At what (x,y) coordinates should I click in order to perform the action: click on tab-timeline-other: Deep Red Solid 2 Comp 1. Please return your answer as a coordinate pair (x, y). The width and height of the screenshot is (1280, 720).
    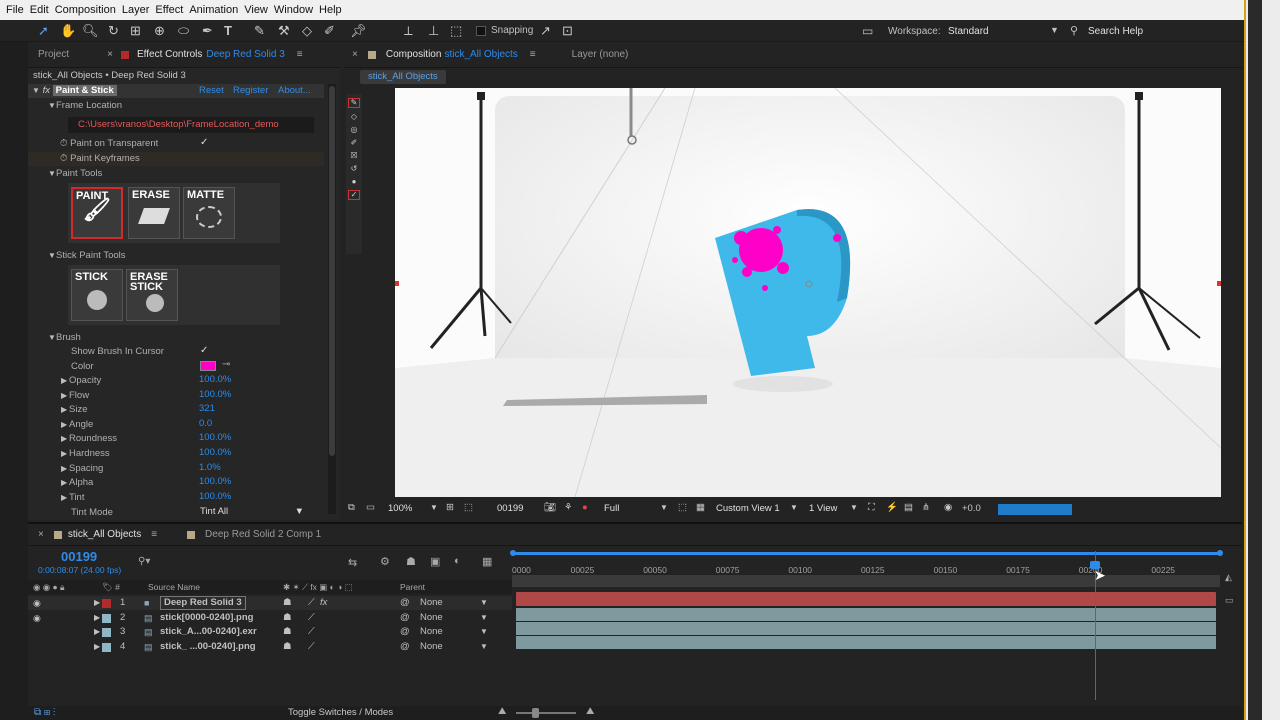
    Looking at the image, I should click on (263, 534).